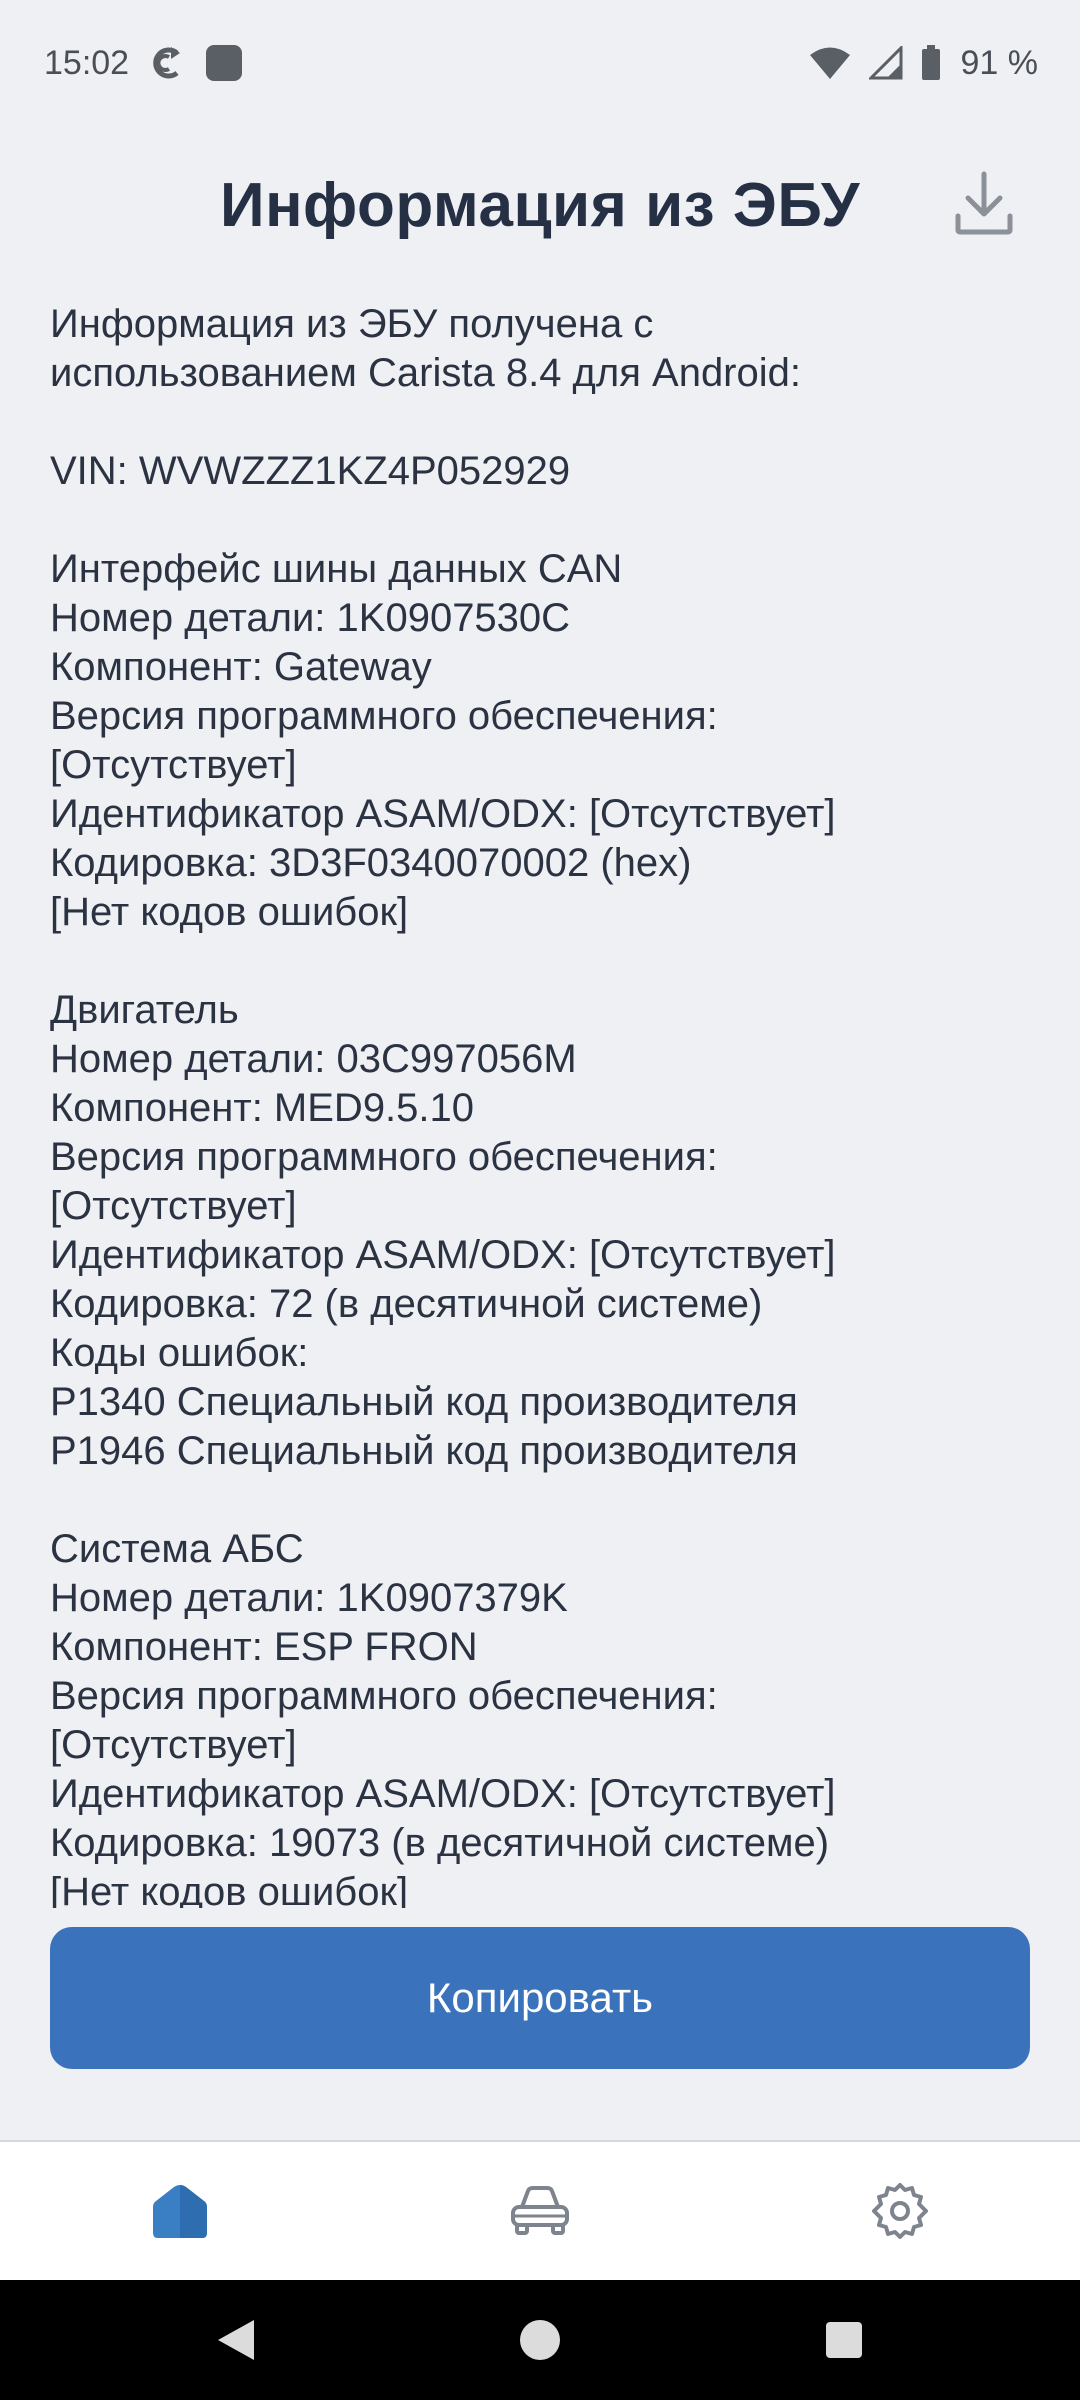  I want to click on back-icon, so click(236, 2340).